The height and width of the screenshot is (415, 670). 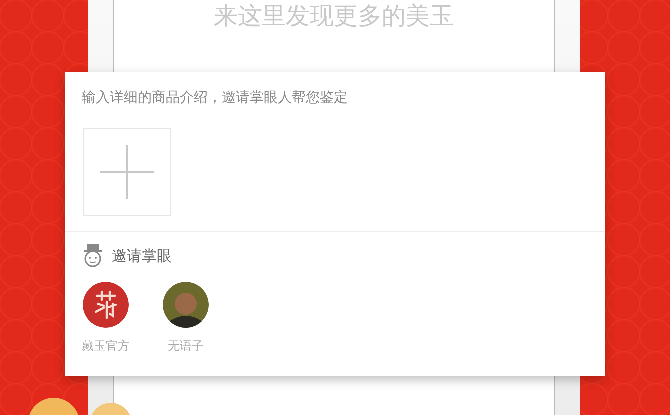 What do you see at coordinates (186, 305) in the screenshot?
I see `avatar-photo-placeholder` at bounding box center [186, 305].